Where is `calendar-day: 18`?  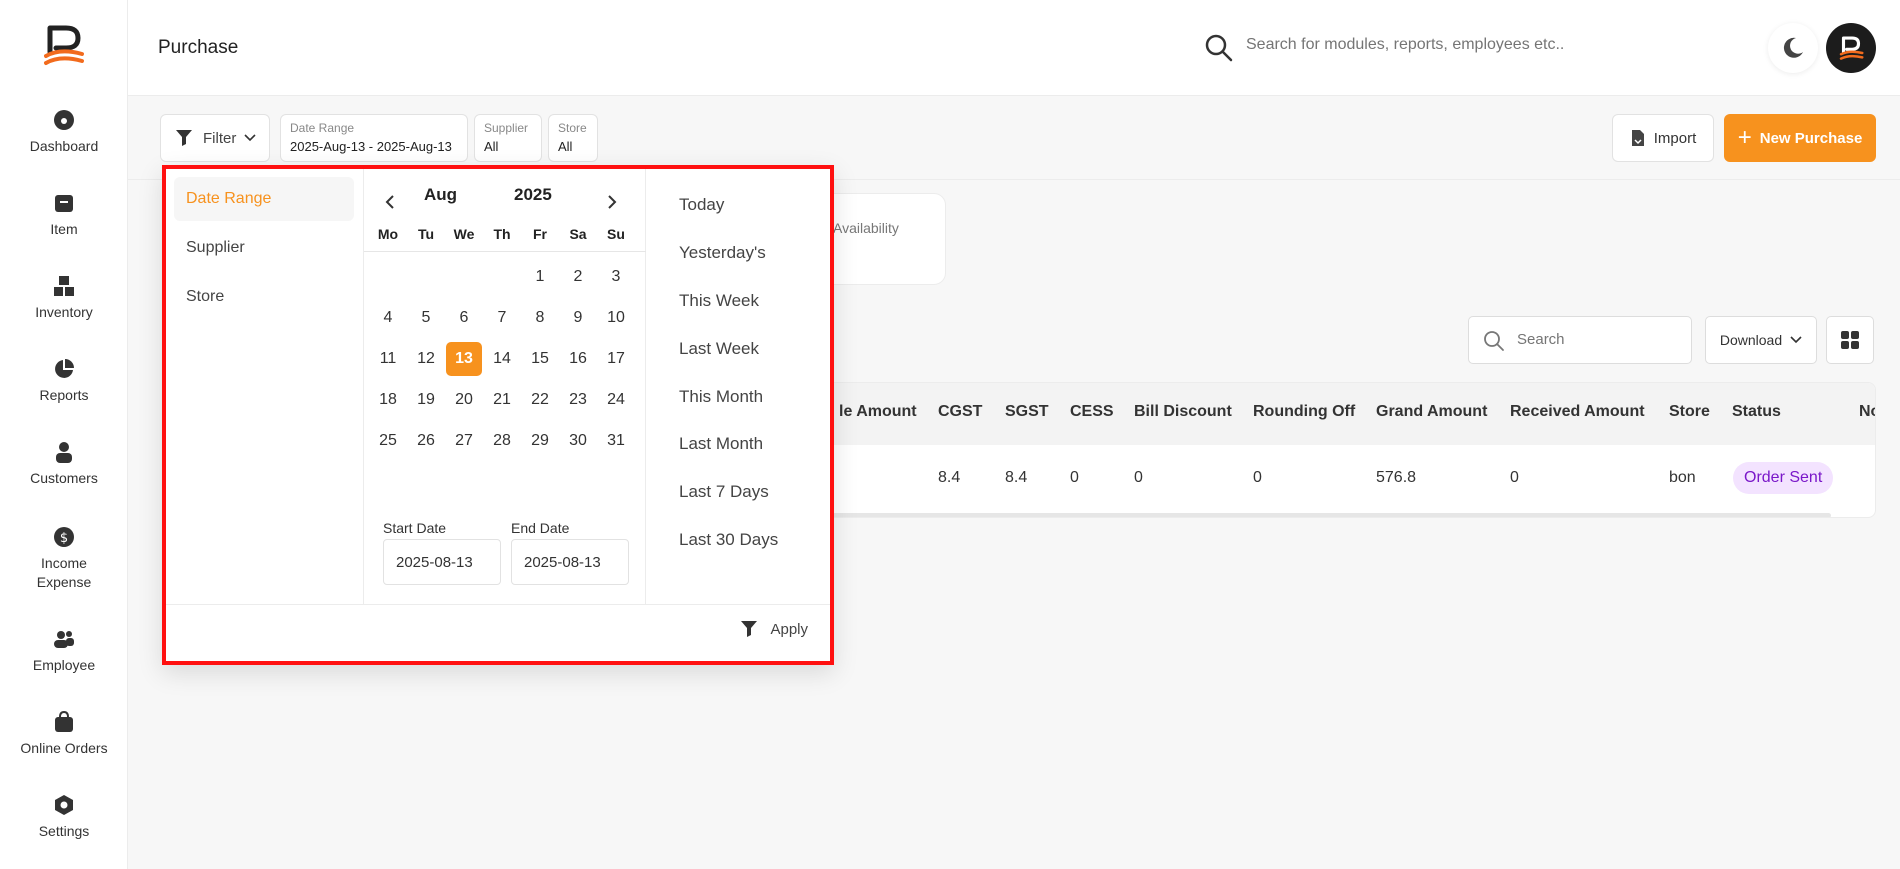 calendar-day: 18 is located at coordinates (388, 400).